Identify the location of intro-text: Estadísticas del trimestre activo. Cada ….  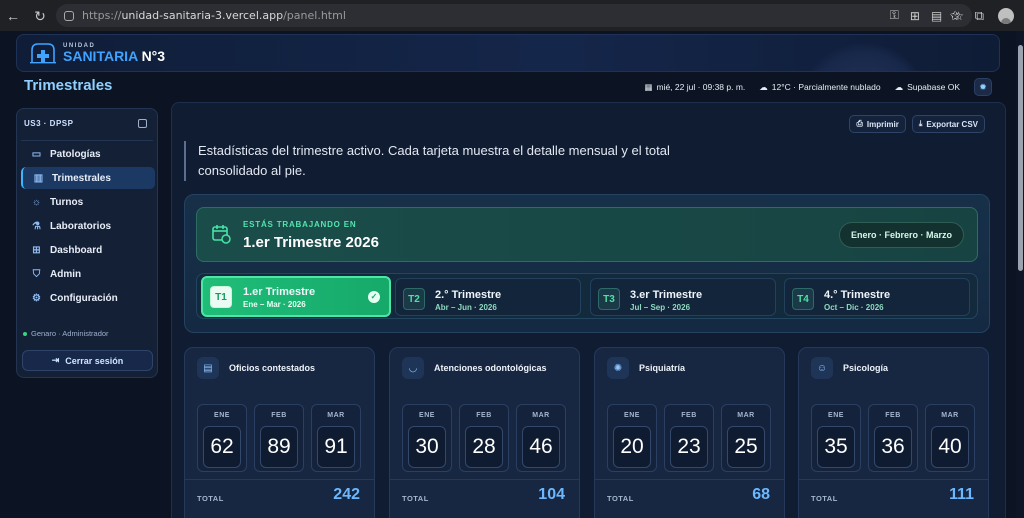
(444, 161).